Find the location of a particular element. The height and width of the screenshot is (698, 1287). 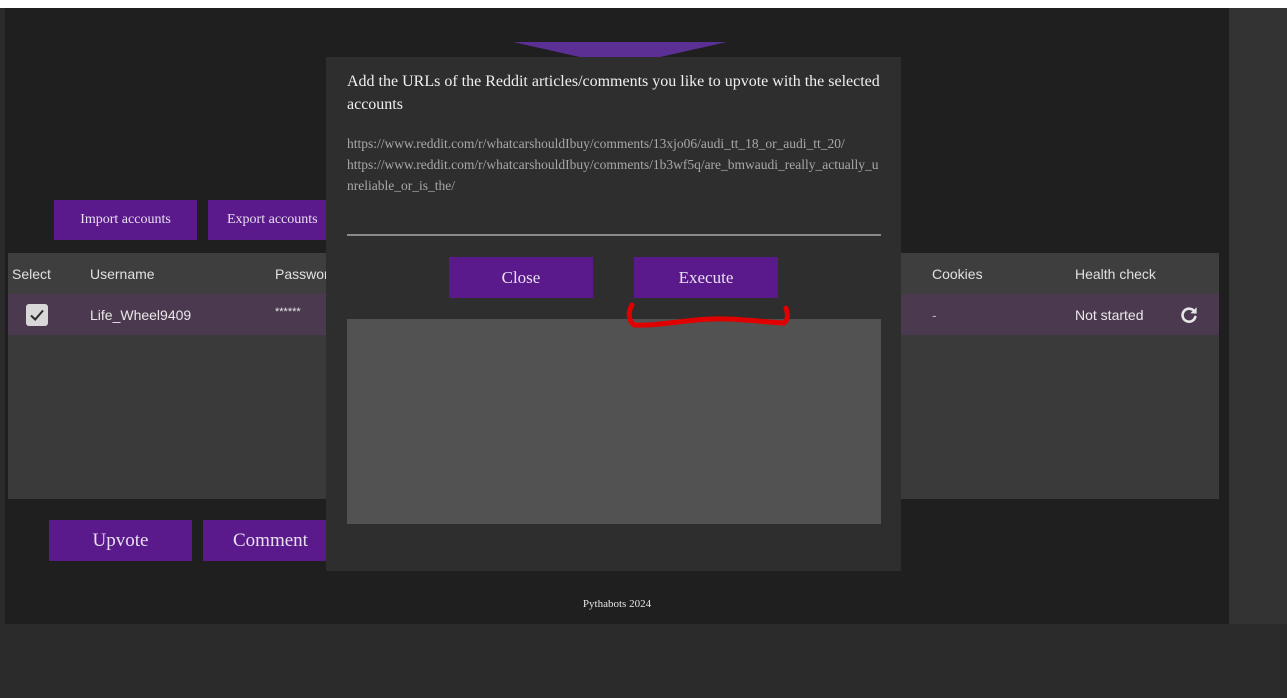

column-header-select: Select is located at coordinates (31, 274).